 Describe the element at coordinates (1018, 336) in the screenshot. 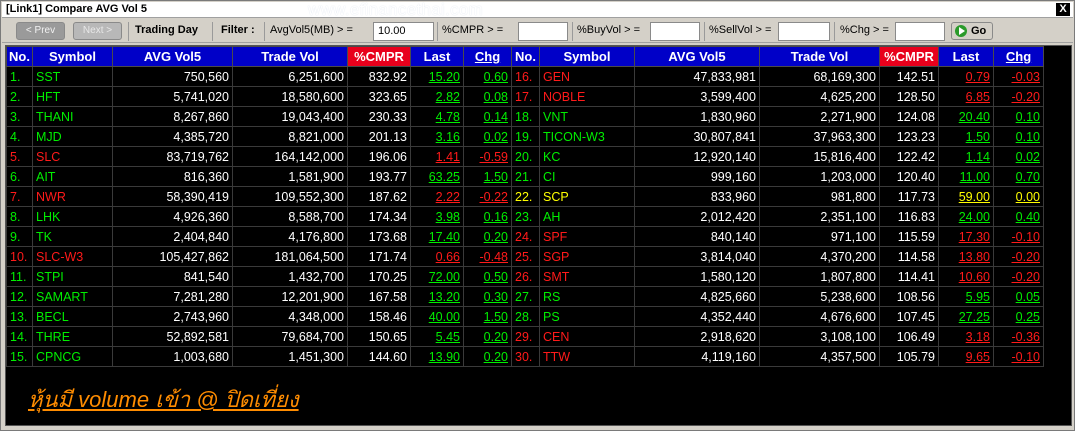

I see `chg-cell: -0.36` at that location.